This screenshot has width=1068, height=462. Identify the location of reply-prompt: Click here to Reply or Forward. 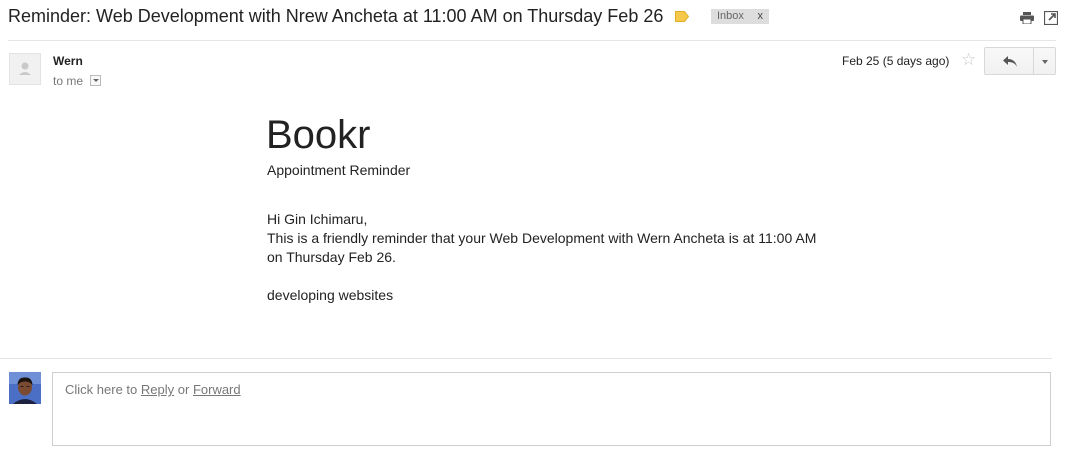
(153, 389).